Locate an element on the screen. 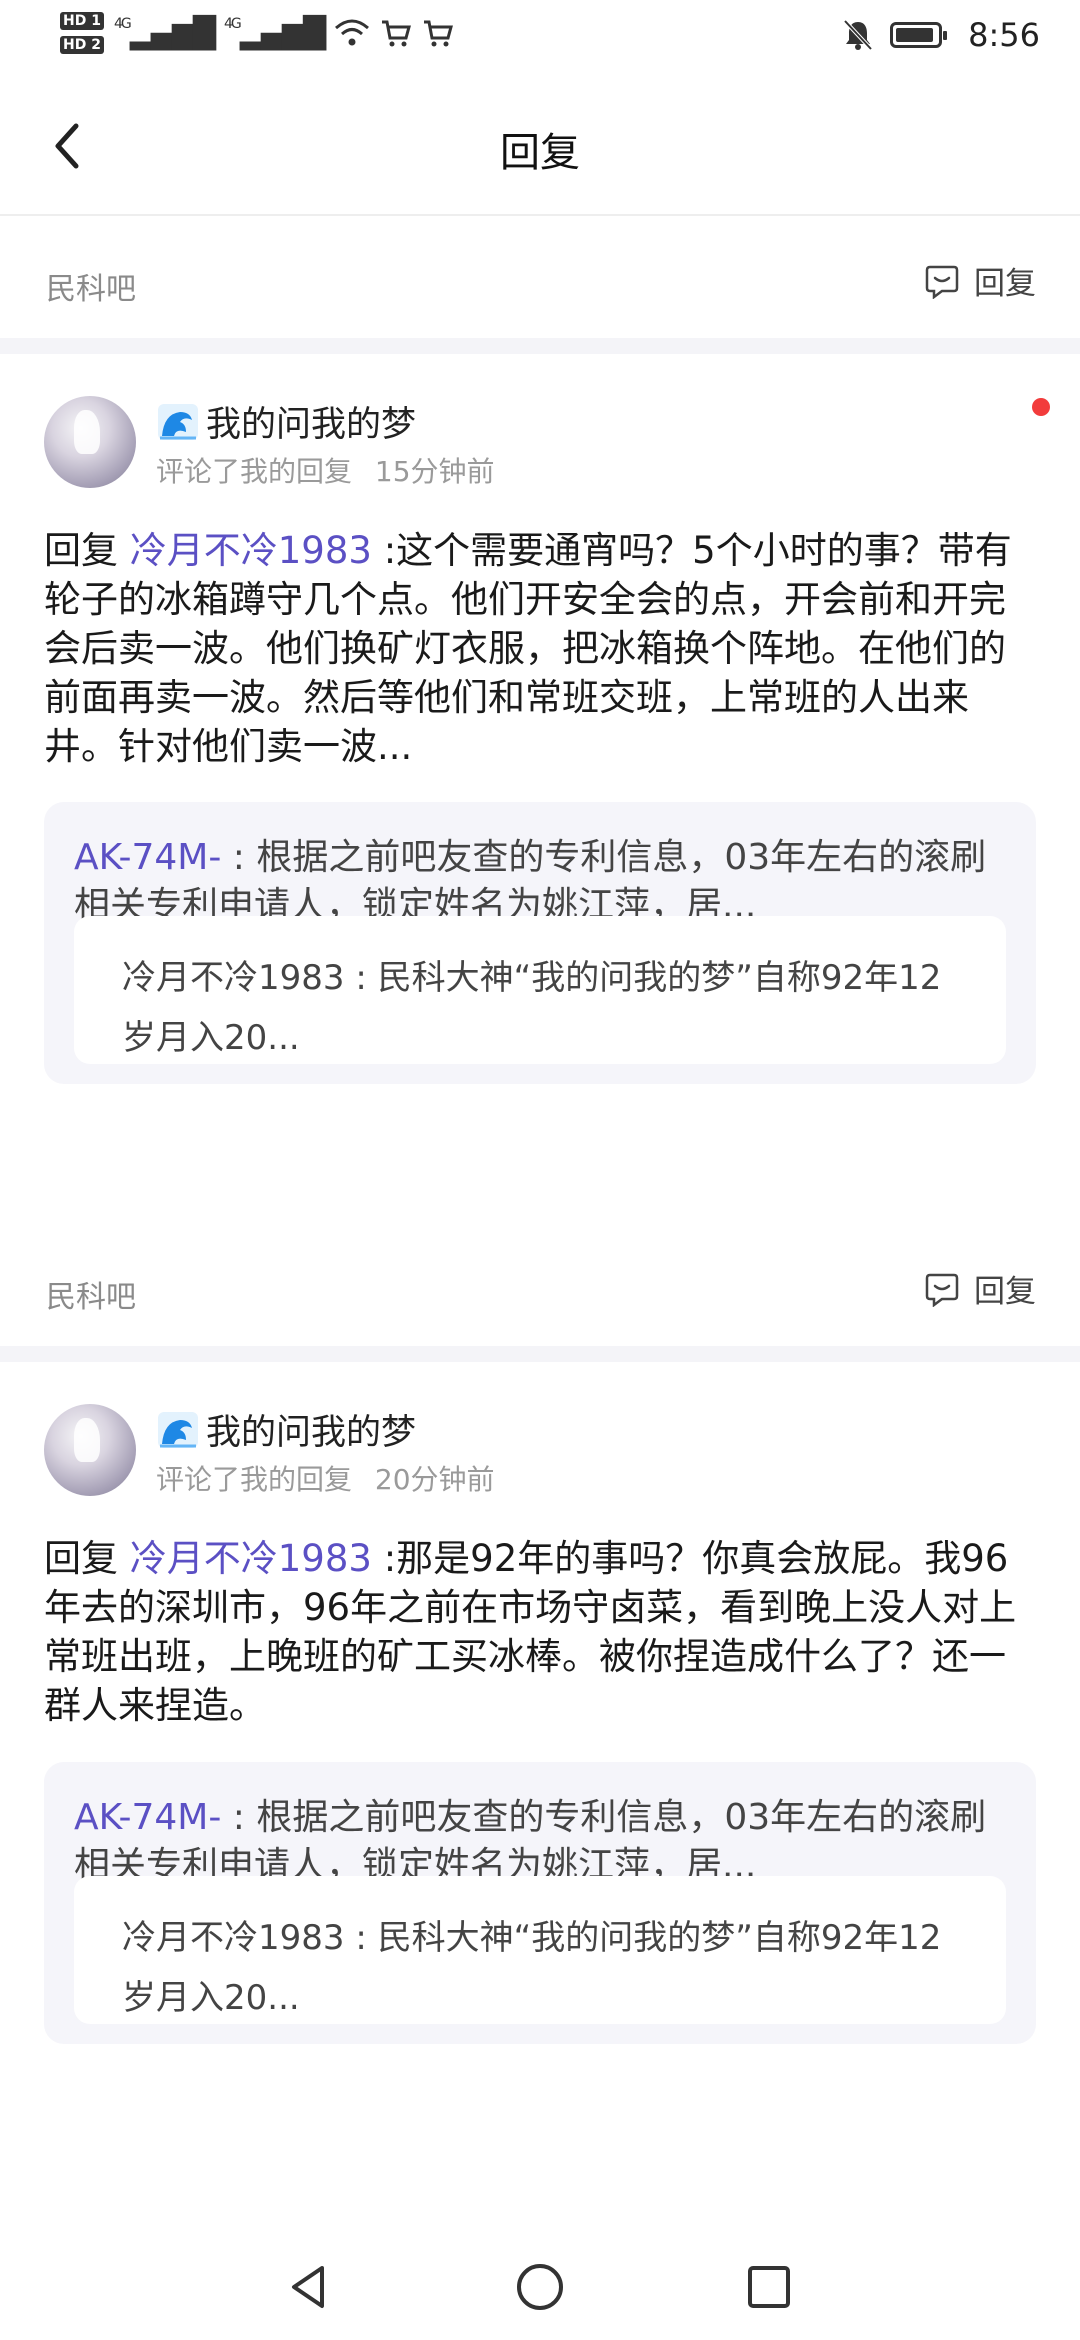  page-title: 回复 is located at coordinates (540, 153).